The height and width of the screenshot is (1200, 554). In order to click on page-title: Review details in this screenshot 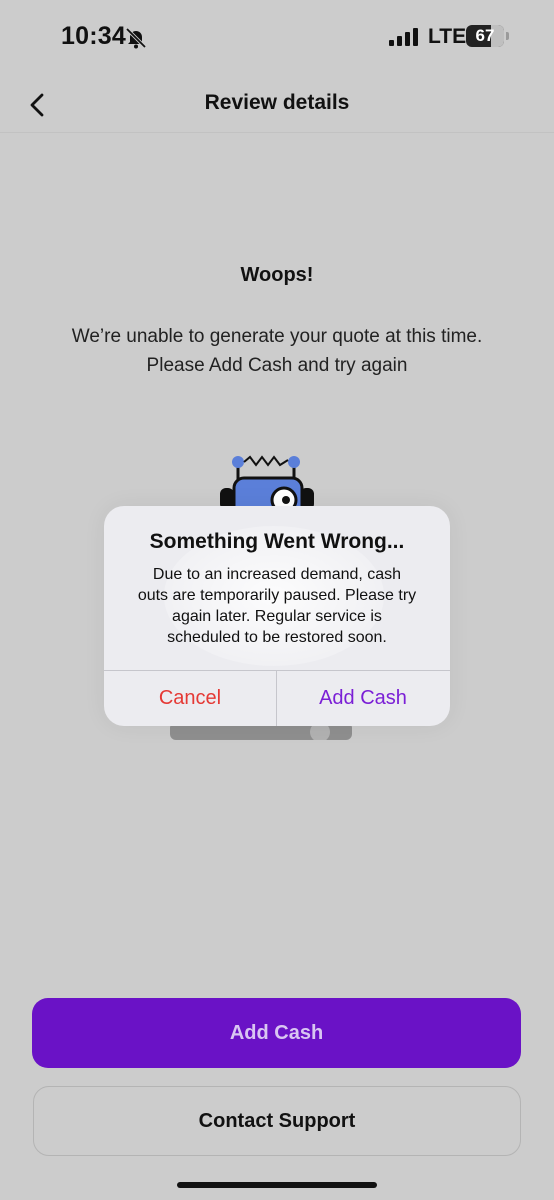, I will do `click(277, 102)`.